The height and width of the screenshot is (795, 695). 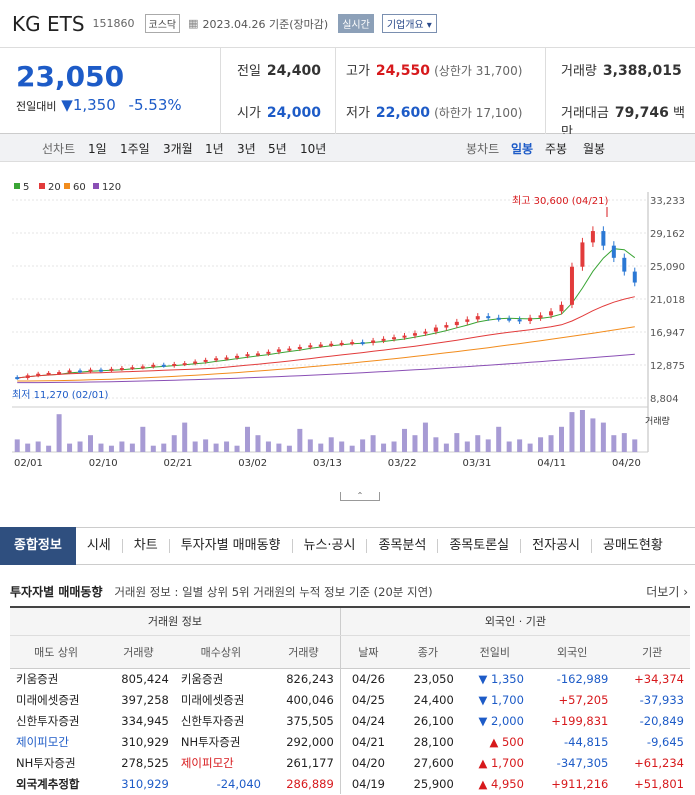 What do you see at coordinates (480, 546) in the screenshot?
I see `tab-discussion: 종목토론실` at bounding box center [480, 546].